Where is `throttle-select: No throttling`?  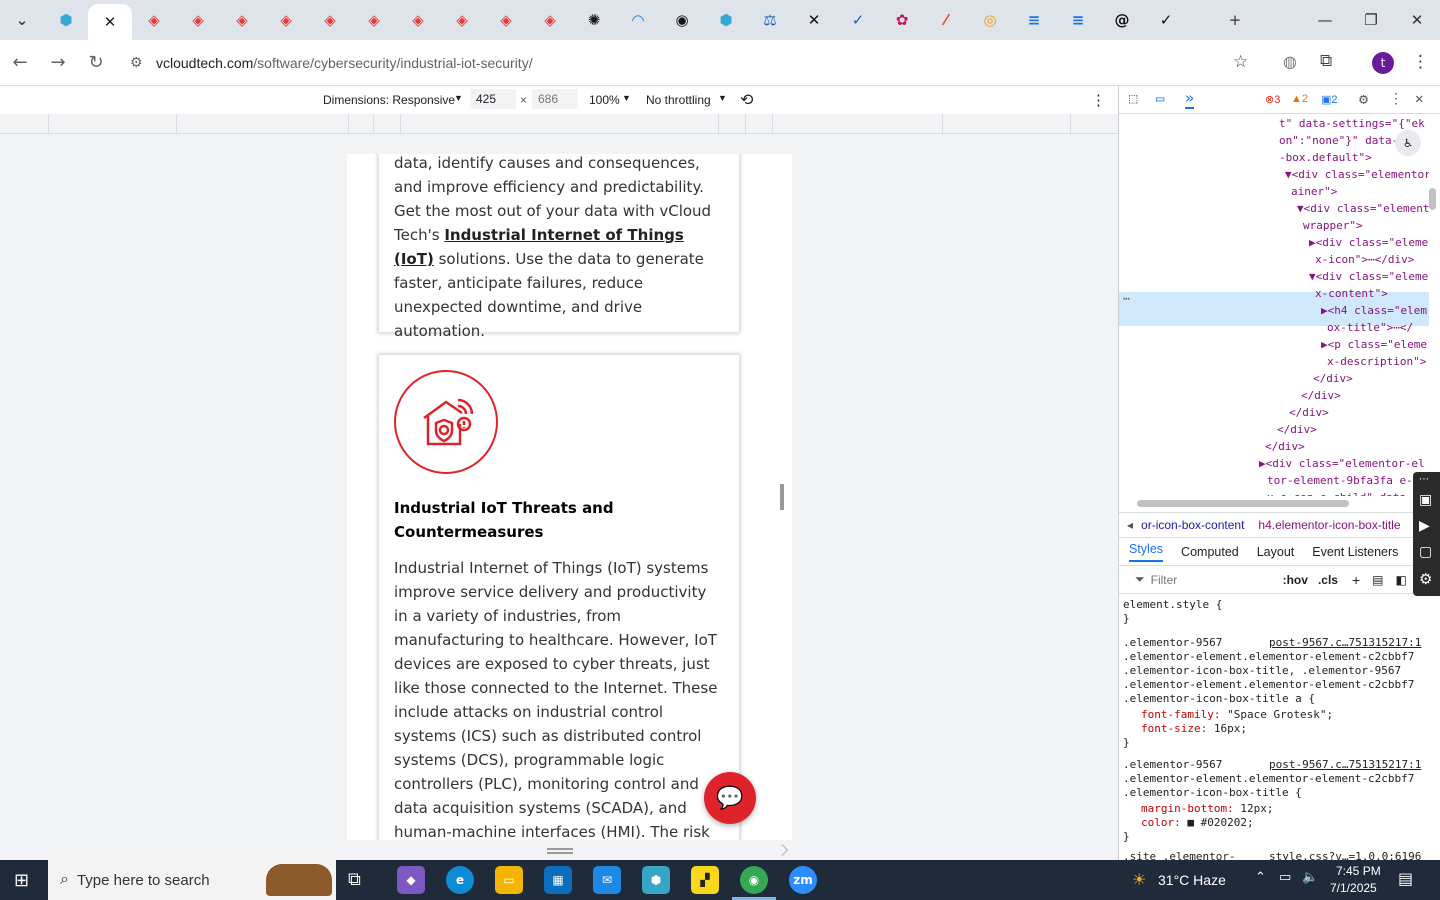 throttle-select: No throttling is located at coordinates (678, 100).